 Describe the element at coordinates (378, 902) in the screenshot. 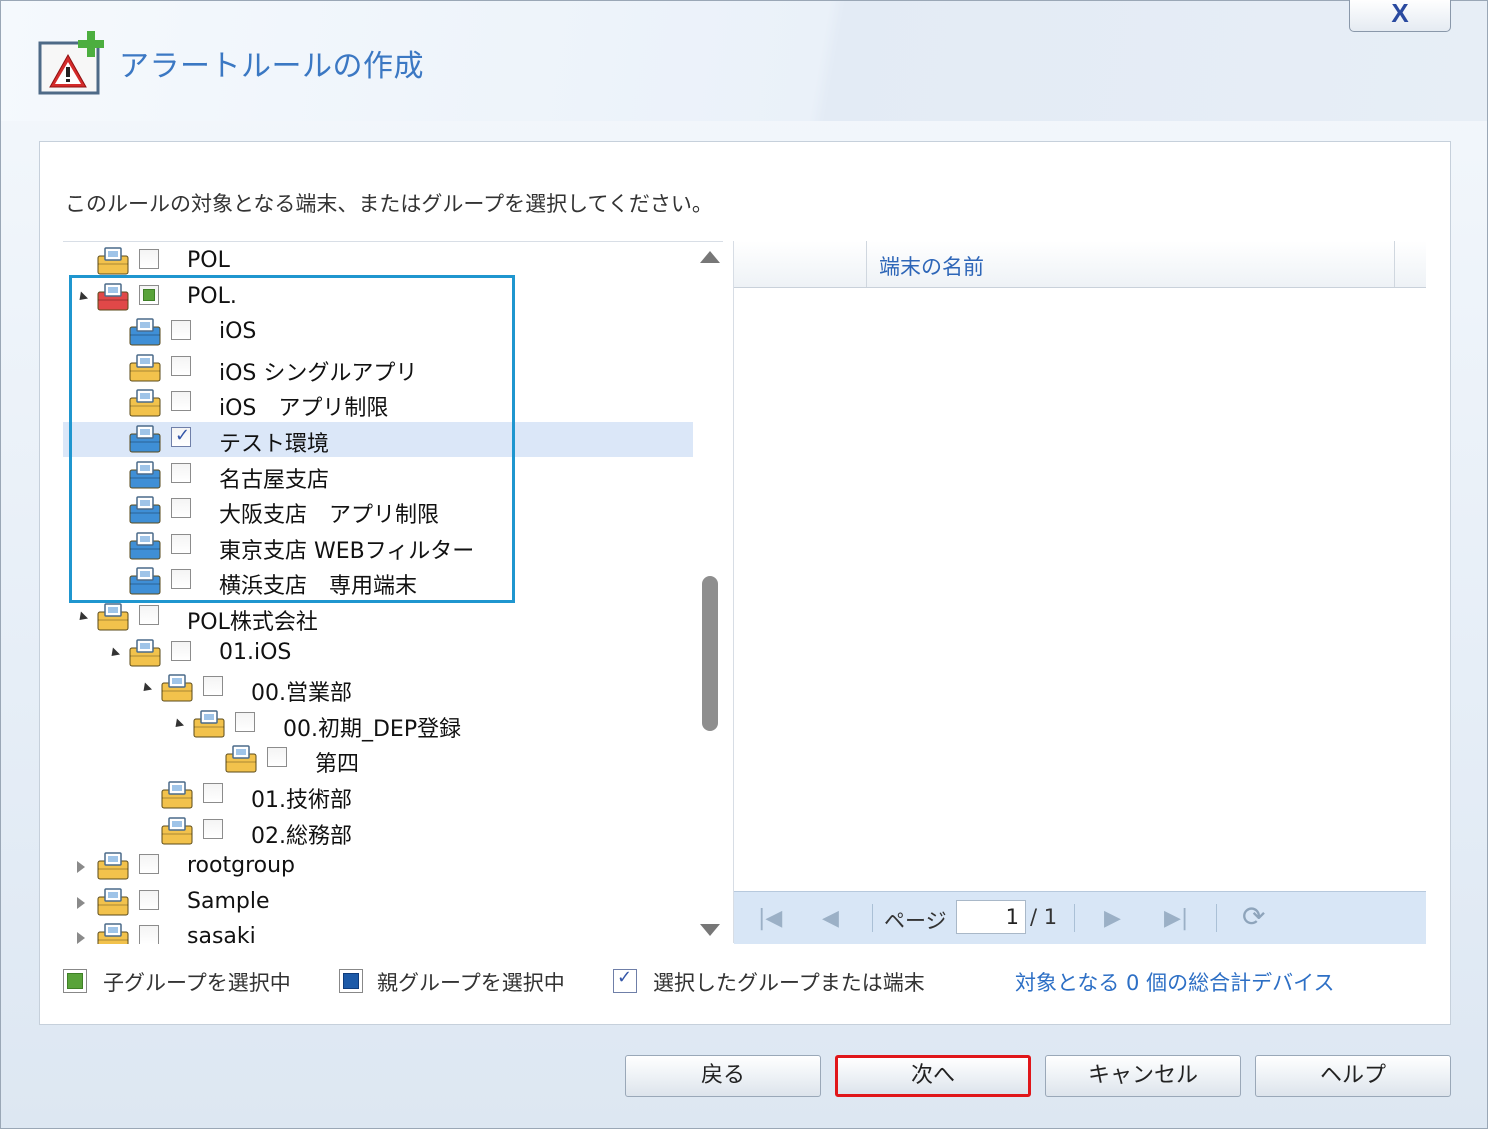

I see `tree-row: Sample` at that location.